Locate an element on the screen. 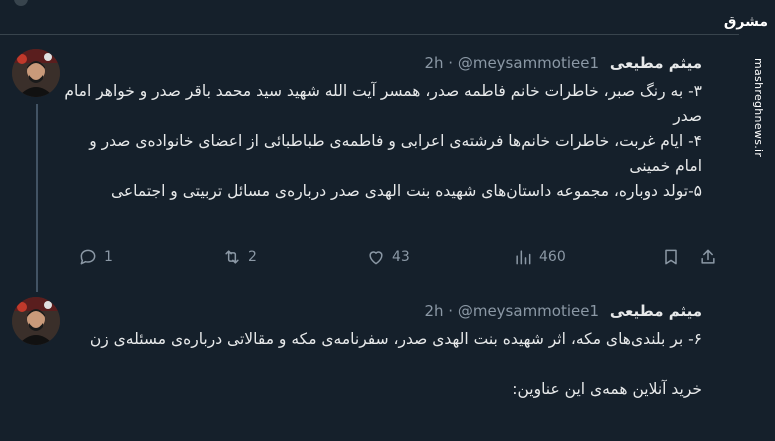 This screenshot has width=775, height=441. reply-button: 1 is located at coordinates (95, 257).